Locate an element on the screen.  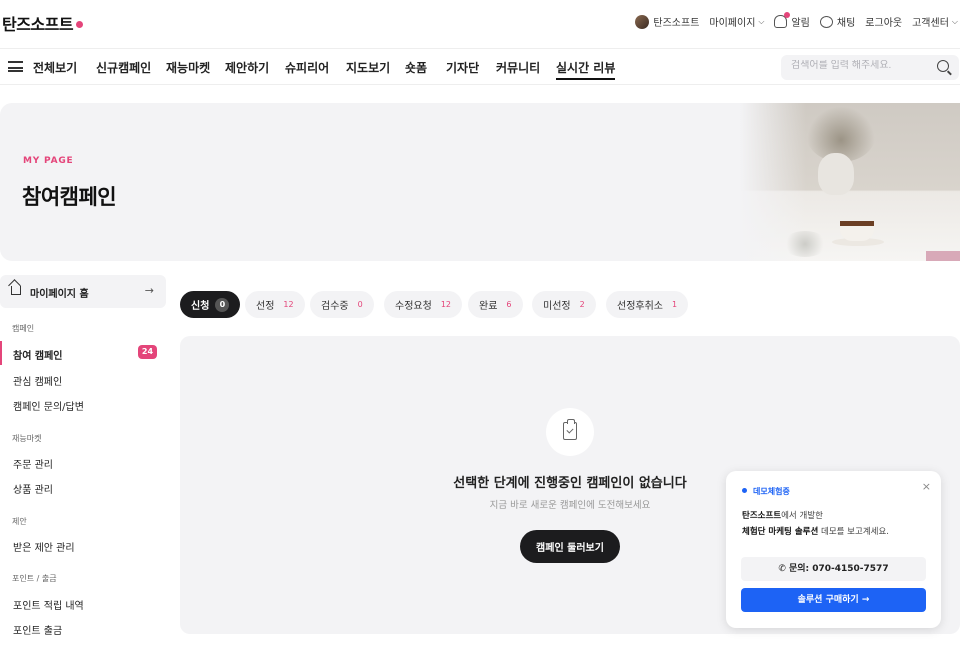
demo-line-1: 탄즈소프트에서 개발한 is located at coordinates (782, 515).